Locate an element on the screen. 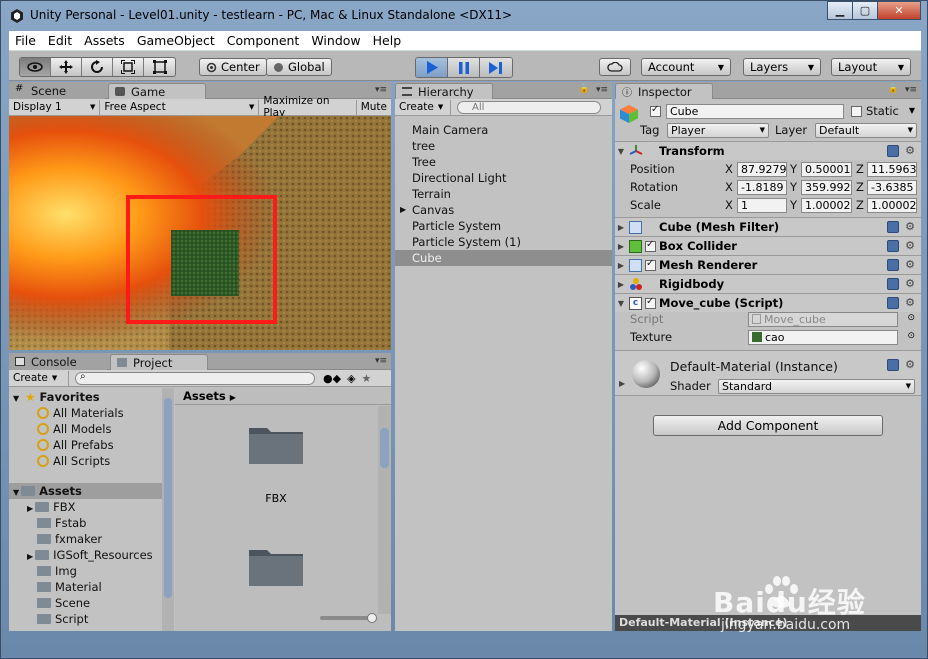 This screenshot has width=928, height=659. filter-type-icon: ●◆ is located at coordinates (332, 378).